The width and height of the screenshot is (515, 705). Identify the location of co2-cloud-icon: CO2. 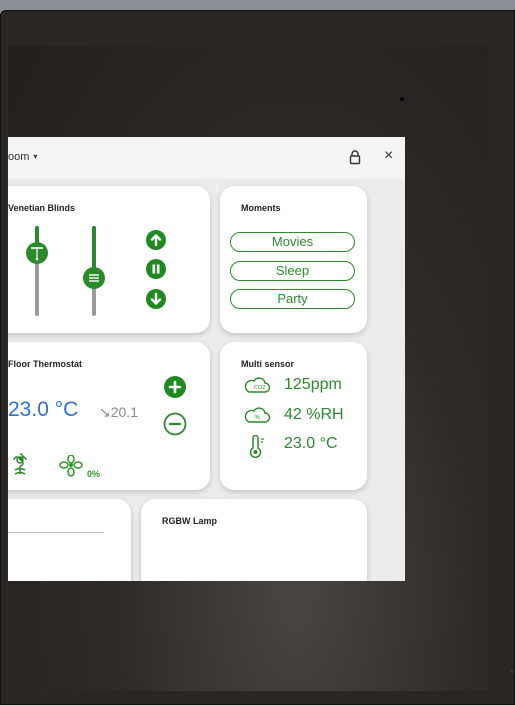
(257, 385).